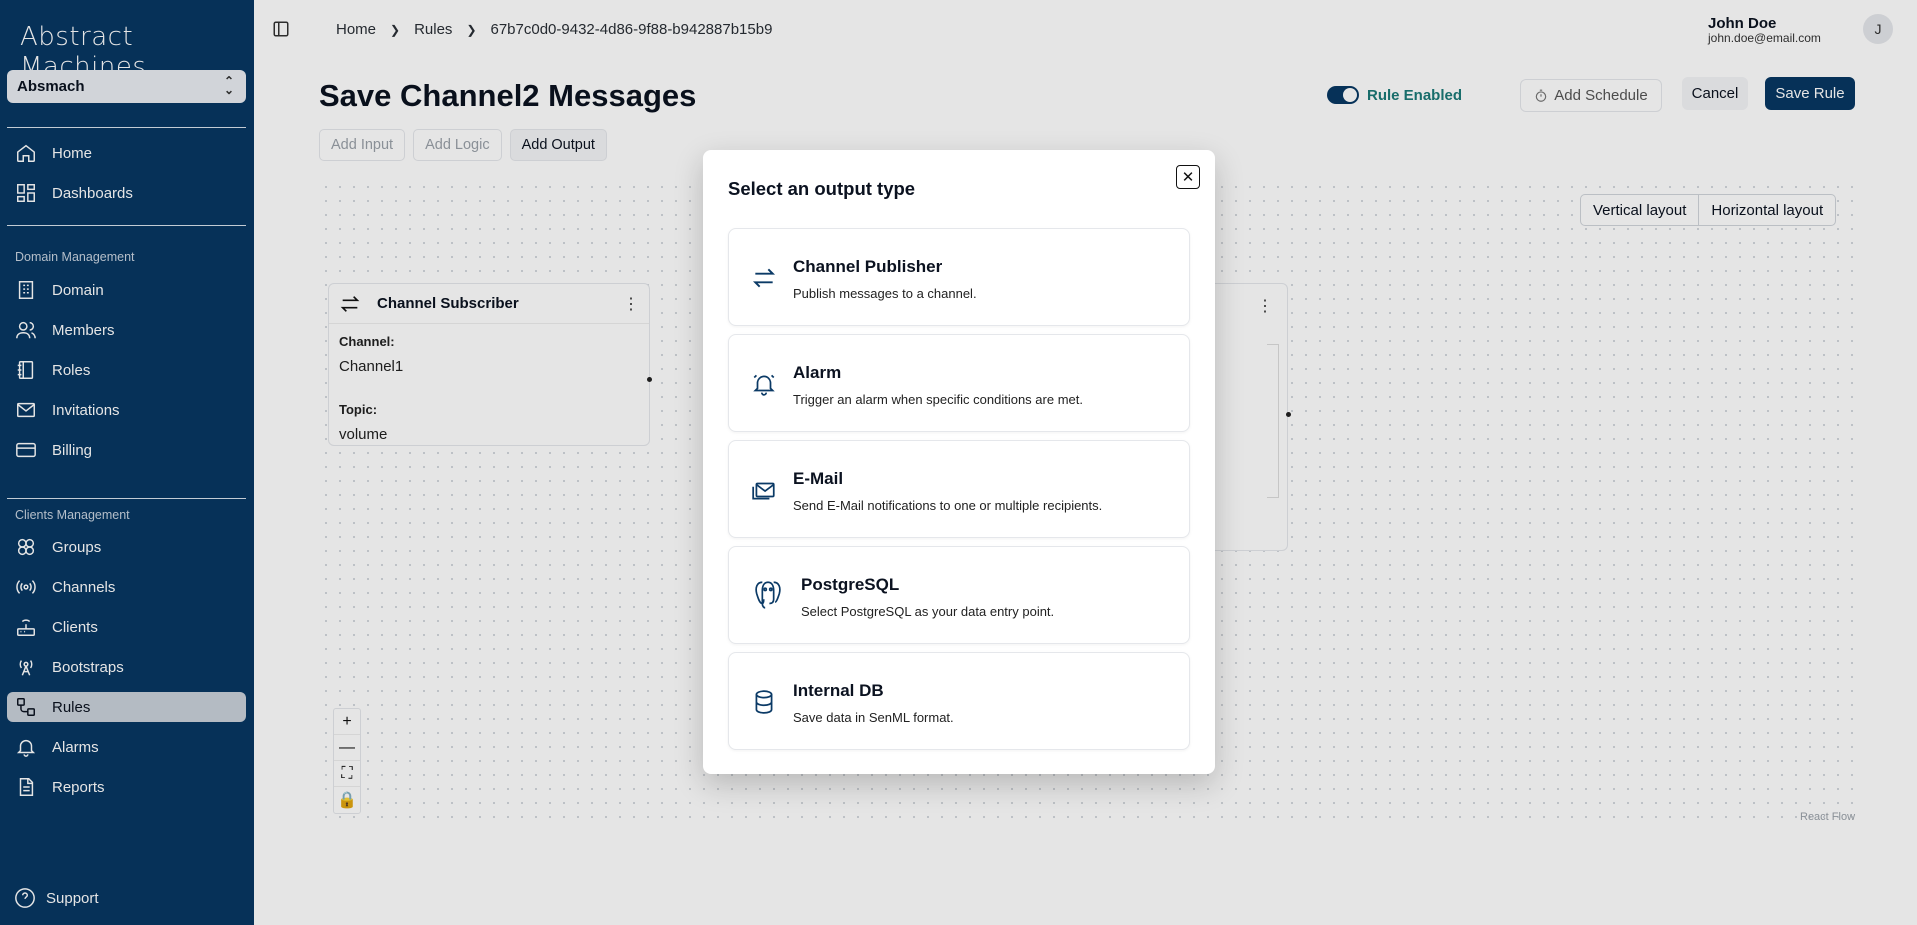  Describe the element at coordinates (763, 491) in the screenshot. I see `mail-stack-icon` at that location.